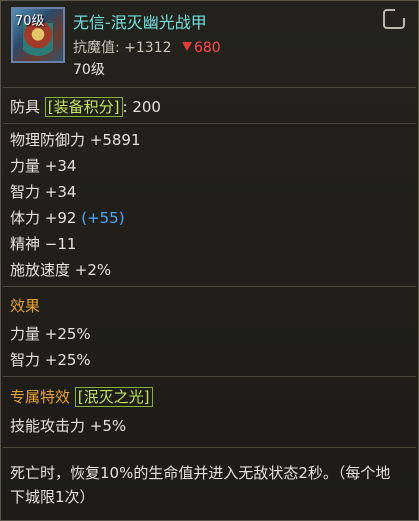 The height and width of the screenshot is (521, 419). What do you see at coordinates (207, 48) in the screenshot?
I see `resist-diff: 680` at bounding box center [207, 48].